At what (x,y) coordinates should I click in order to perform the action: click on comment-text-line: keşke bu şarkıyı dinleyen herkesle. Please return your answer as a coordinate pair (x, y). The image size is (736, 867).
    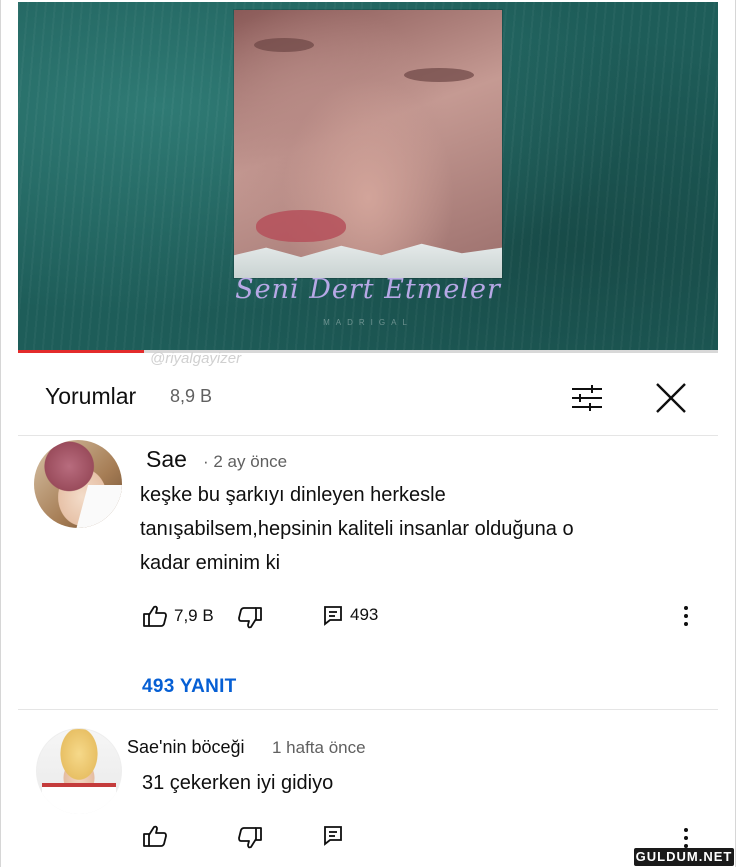
    Looking at the image, I should click on (293, 495).